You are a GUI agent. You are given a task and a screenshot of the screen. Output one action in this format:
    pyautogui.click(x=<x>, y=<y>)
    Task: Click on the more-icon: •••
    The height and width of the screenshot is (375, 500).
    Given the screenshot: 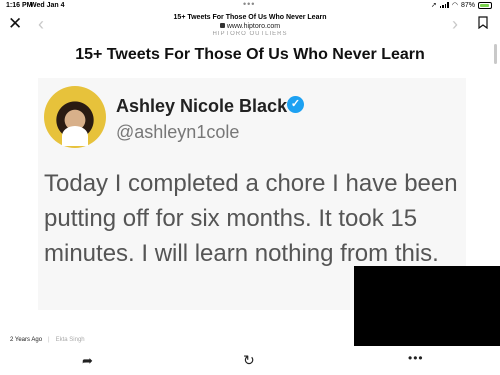 What is the action you would take?
    pyautogui.click(x=416, y=358)
    